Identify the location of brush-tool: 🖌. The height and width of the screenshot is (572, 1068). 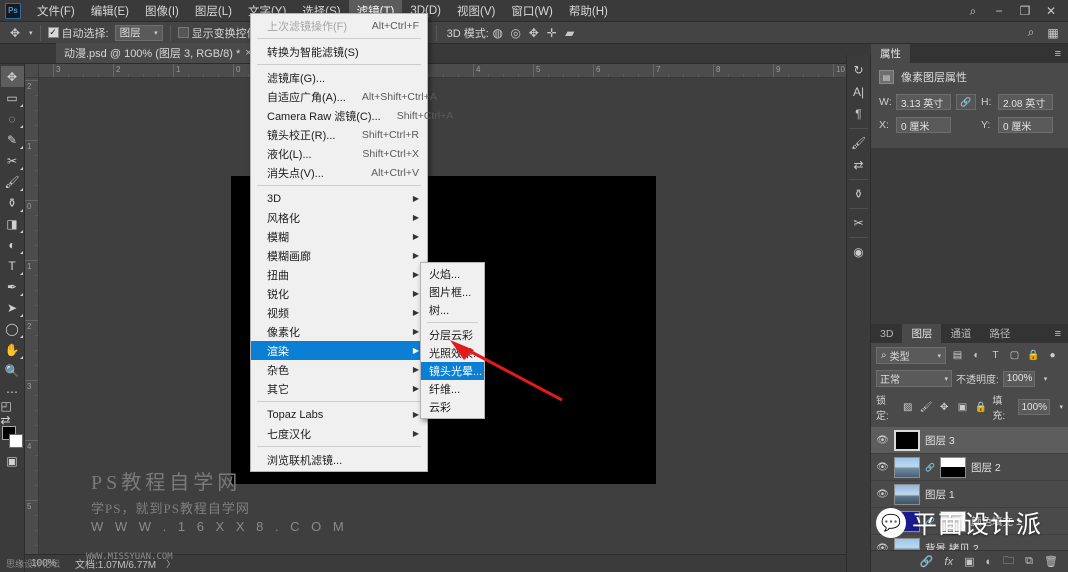
(12, 181).